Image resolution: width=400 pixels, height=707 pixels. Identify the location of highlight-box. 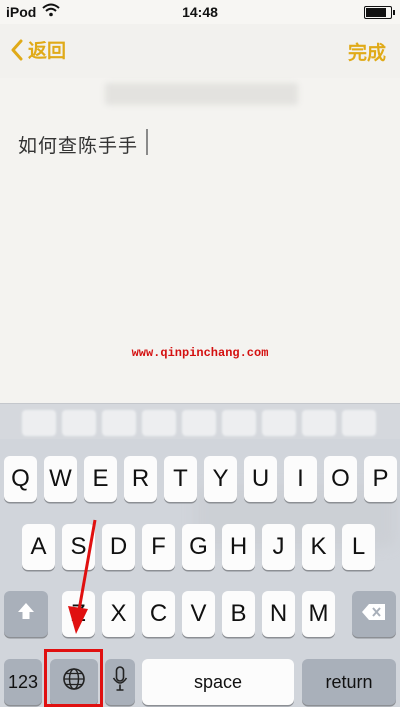
(73, 678).